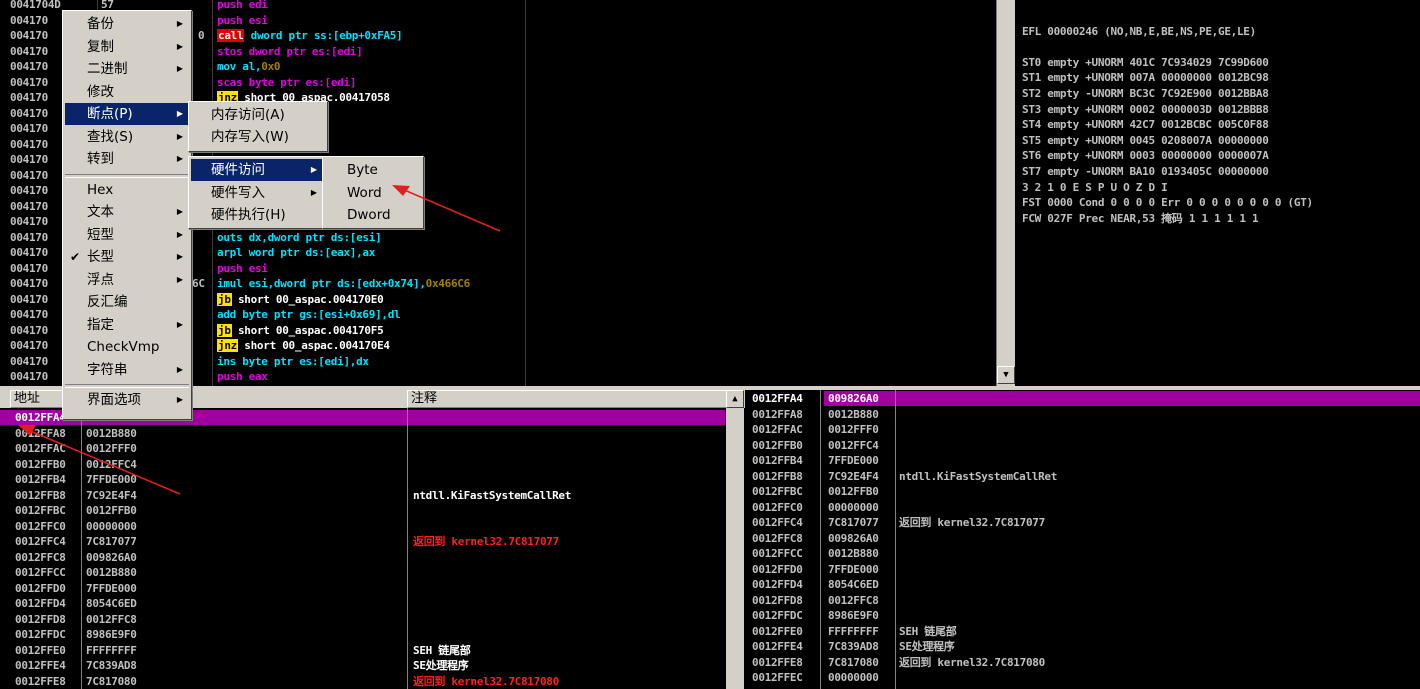 This screenshot has width=1420, height=689. I want to click on dump-address: 0012FFB0, so click(40, 465).